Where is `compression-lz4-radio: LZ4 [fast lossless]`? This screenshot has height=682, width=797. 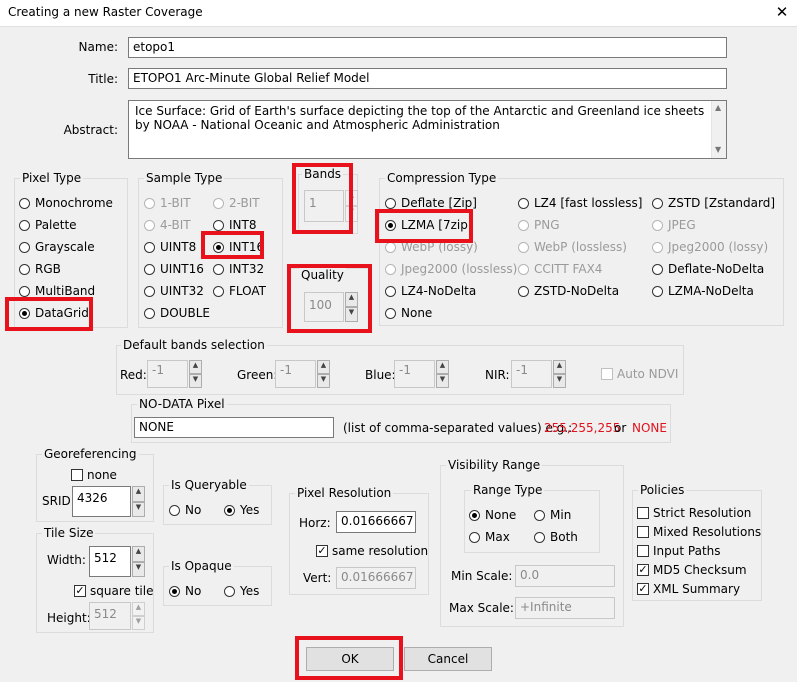
compression-lz4-radio: LZ4 [fast lossless] is located at coordinates (580, 203).